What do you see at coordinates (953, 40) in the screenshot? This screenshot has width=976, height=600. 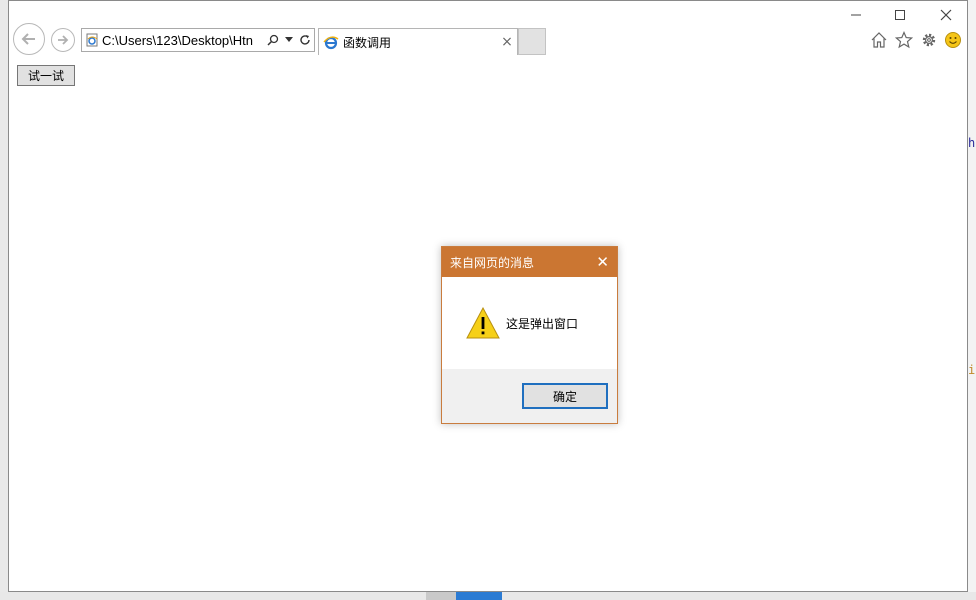 I see `smiley-feedback-icon` at bounding box center [953, 40].